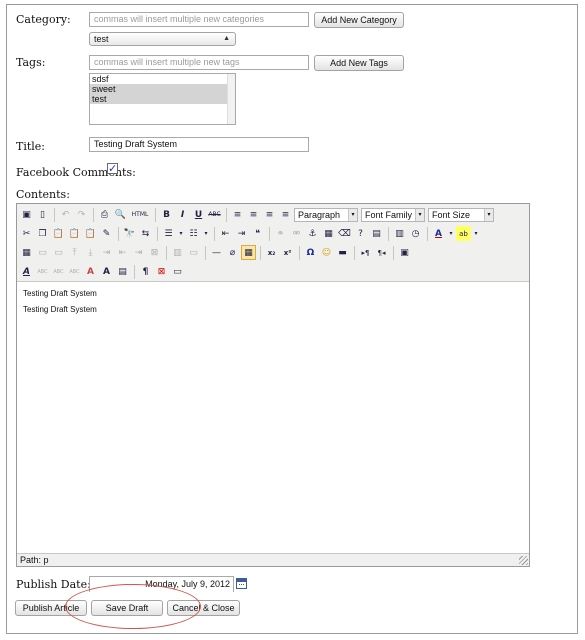 Image resolution: width=585 pixels, height=640 pixels. I want to click on help-icon: ?, so click(360, 233).